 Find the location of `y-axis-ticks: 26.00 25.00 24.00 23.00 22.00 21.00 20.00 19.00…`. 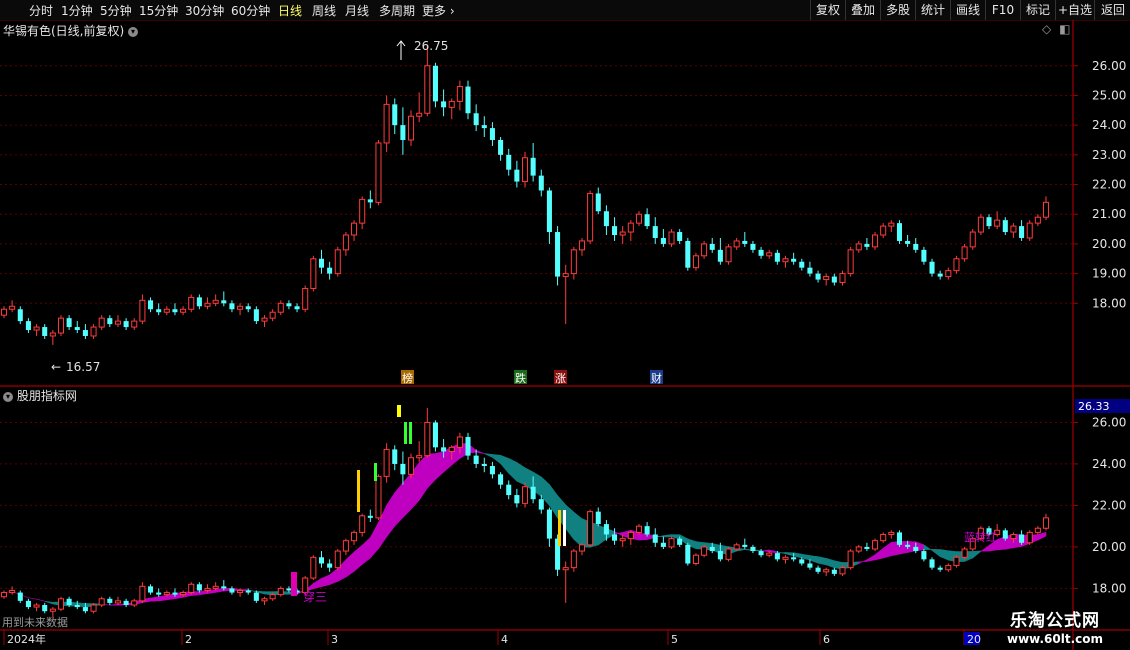

y-axis-ticks: 26.00 25.00 24.00 23.00 22.00 21.00 20.00 19.00… is located at coordinates (1099, 327).